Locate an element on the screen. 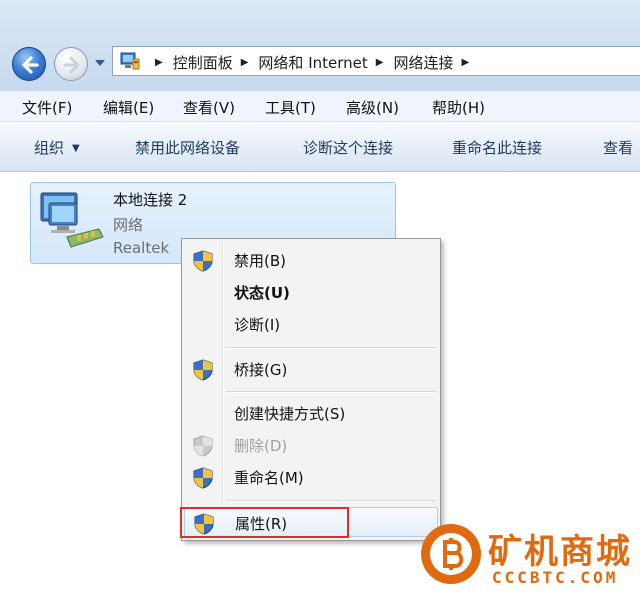 This screenshot has height=595, width=640. breadcrumb-control-panel: 控制面板 is located at coordinates (203, 63).